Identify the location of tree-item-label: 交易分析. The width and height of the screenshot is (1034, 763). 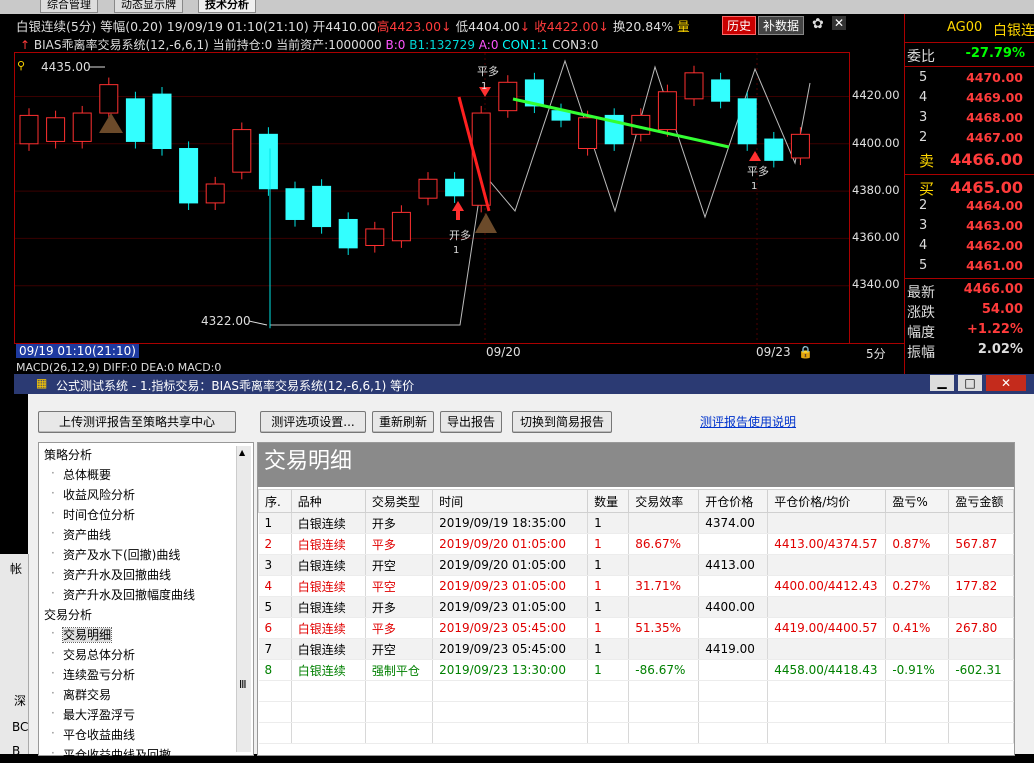
(68, 615).